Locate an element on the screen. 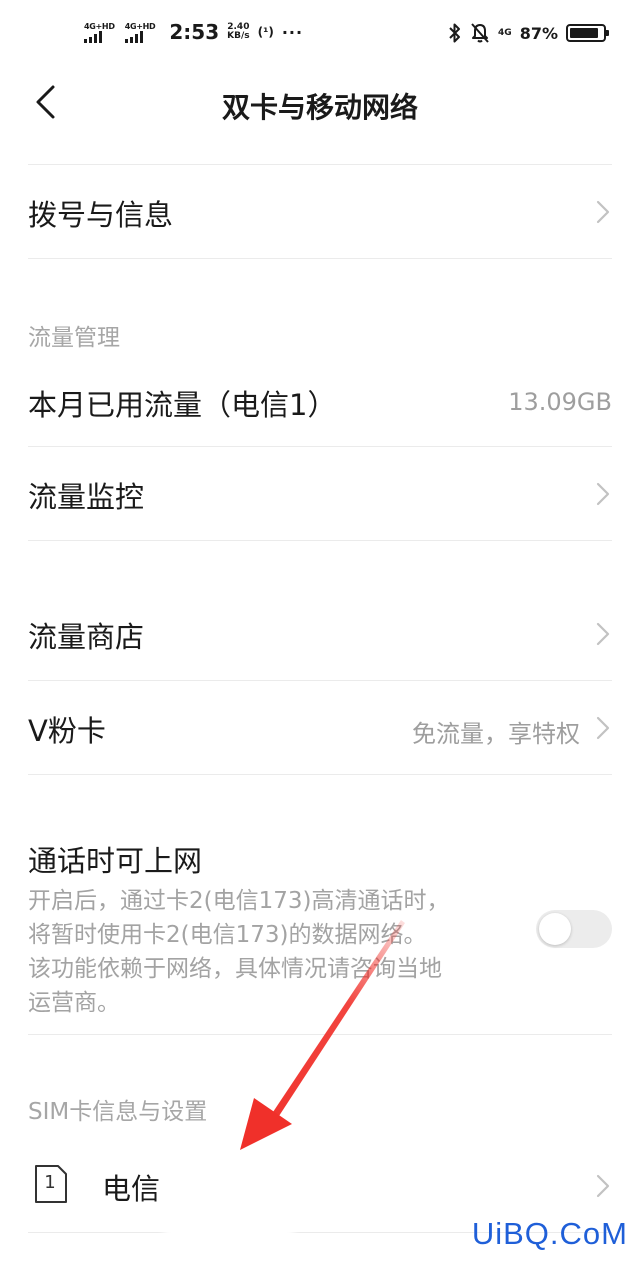 This screenshot has width=640, height=1262. sim-section-title: SIM卡信息与设置 is located at coordinates (118, 1112).